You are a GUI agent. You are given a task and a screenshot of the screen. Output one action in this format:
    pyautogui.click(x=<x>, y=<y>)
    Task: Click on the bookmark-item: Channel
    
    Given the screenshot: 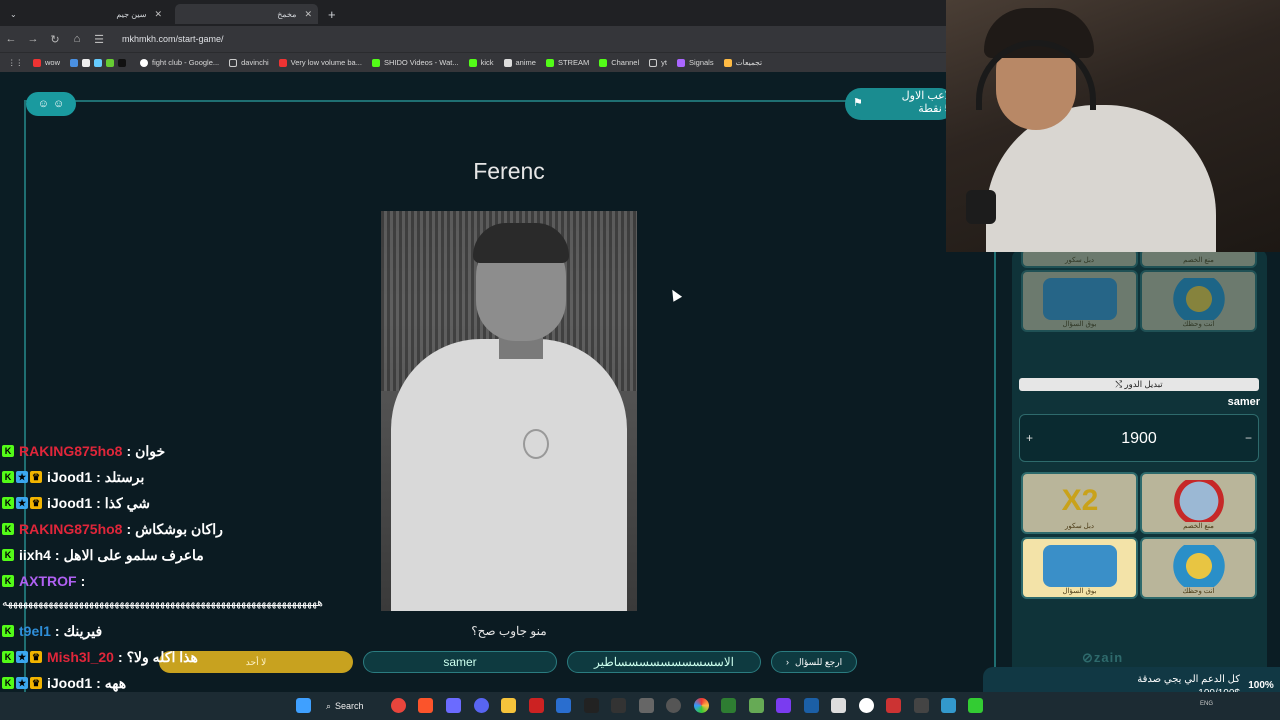 What is the action you would take?
    pyautogui.click(x=619, y=62)
    